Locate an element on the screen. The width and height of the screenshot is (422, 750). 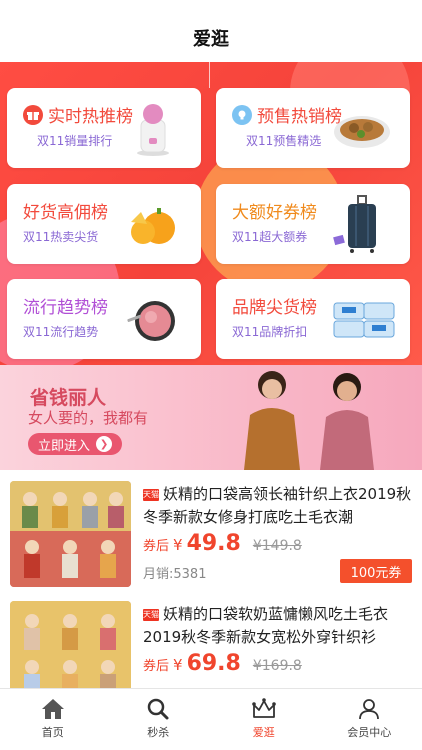
card-title: 大额好券榜 is located at coordinates (274, 213).